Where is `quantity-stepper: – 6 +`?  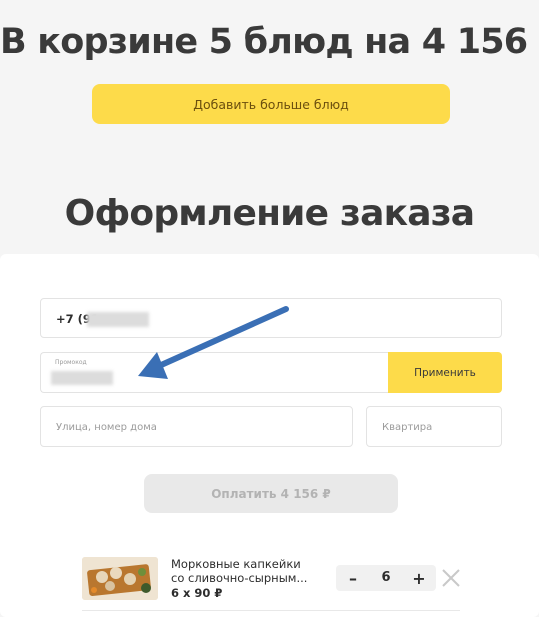 quantity-stepper: – 6 + is located at coordinates (386, 578).